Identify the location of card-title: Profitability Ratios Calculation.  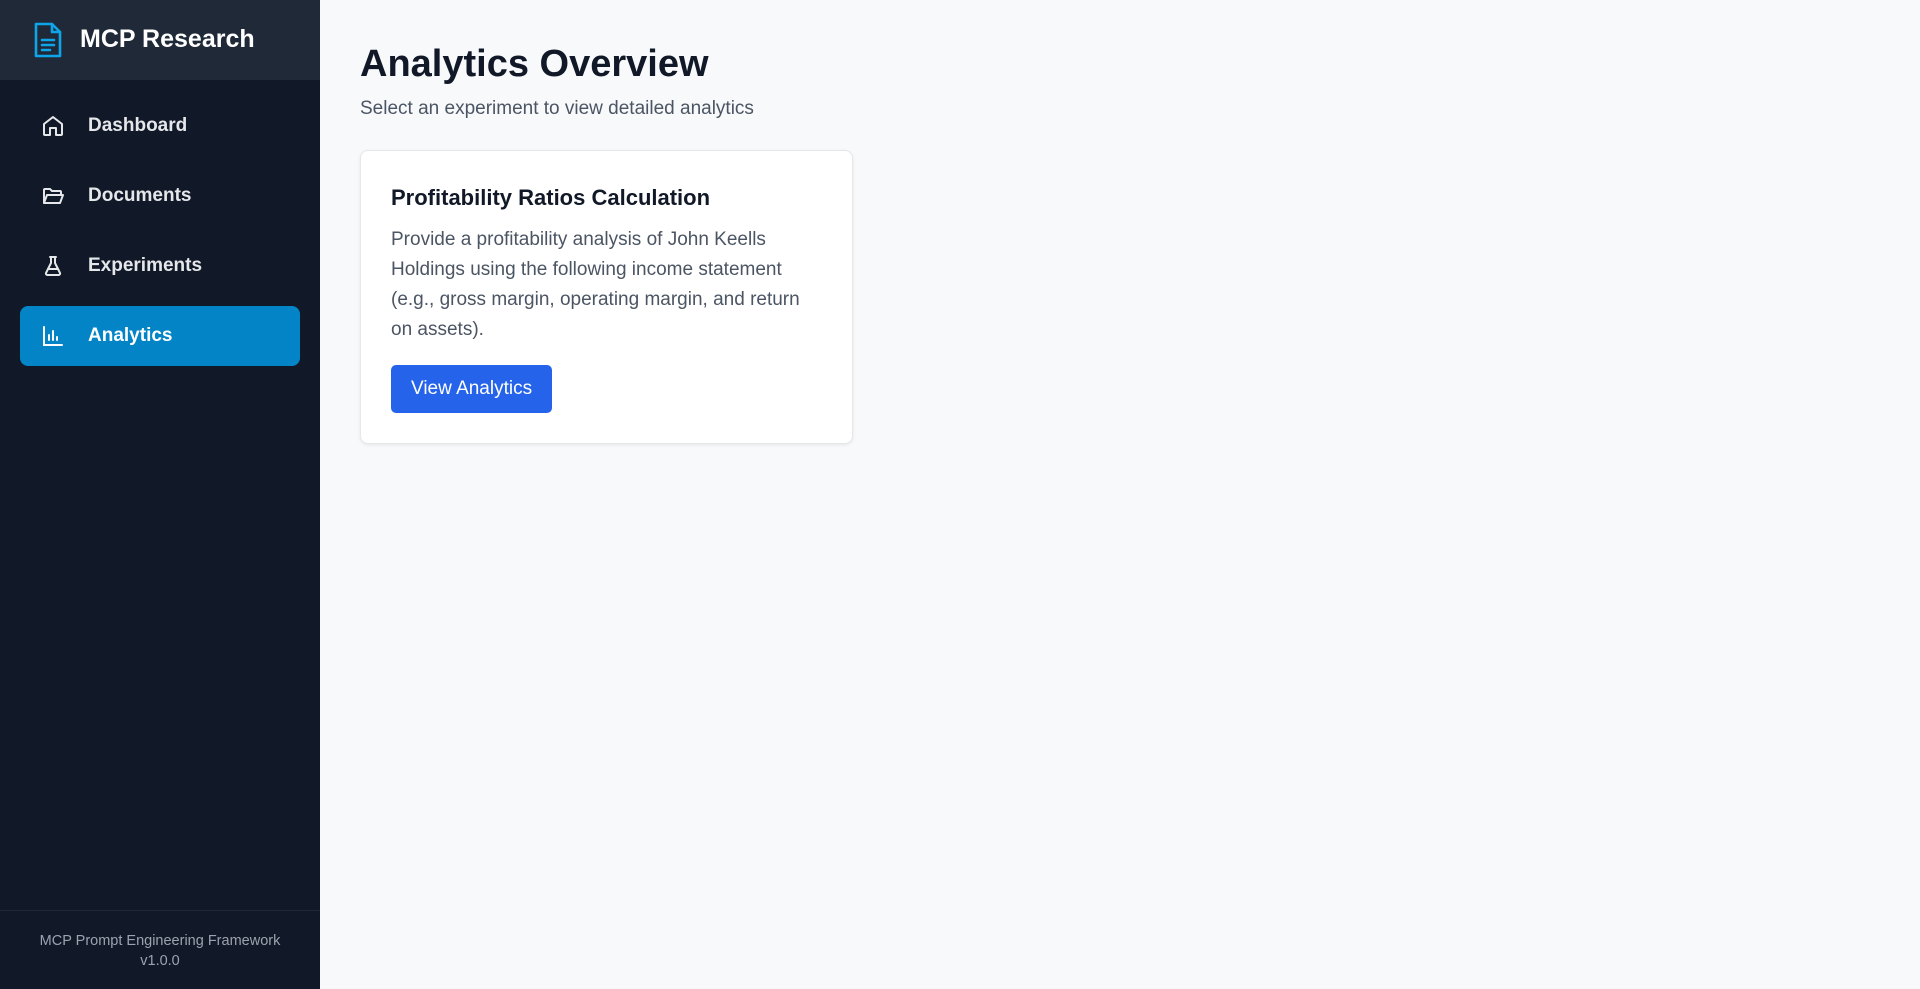
(551, 197).